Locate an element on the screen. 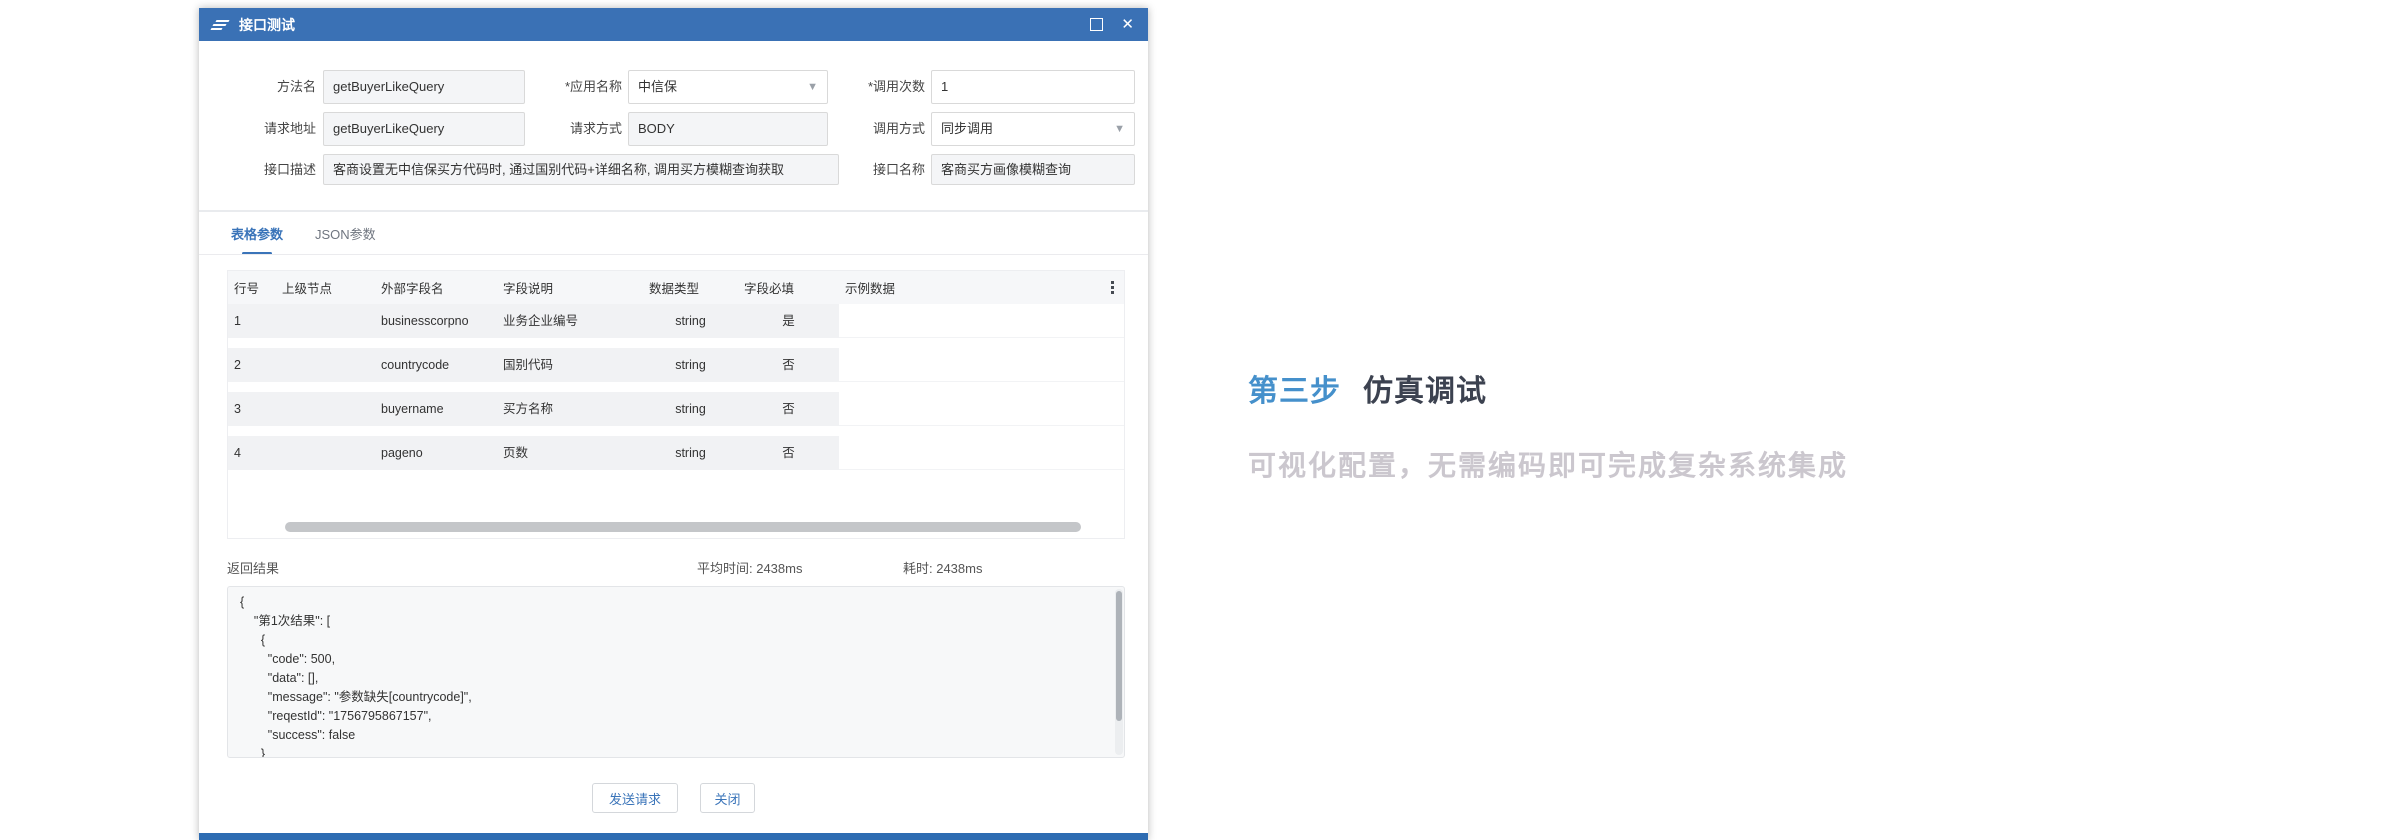 This screenshot has height=840, width=2400. cell-ext-field: pageno is located at coordinates (436, 453).